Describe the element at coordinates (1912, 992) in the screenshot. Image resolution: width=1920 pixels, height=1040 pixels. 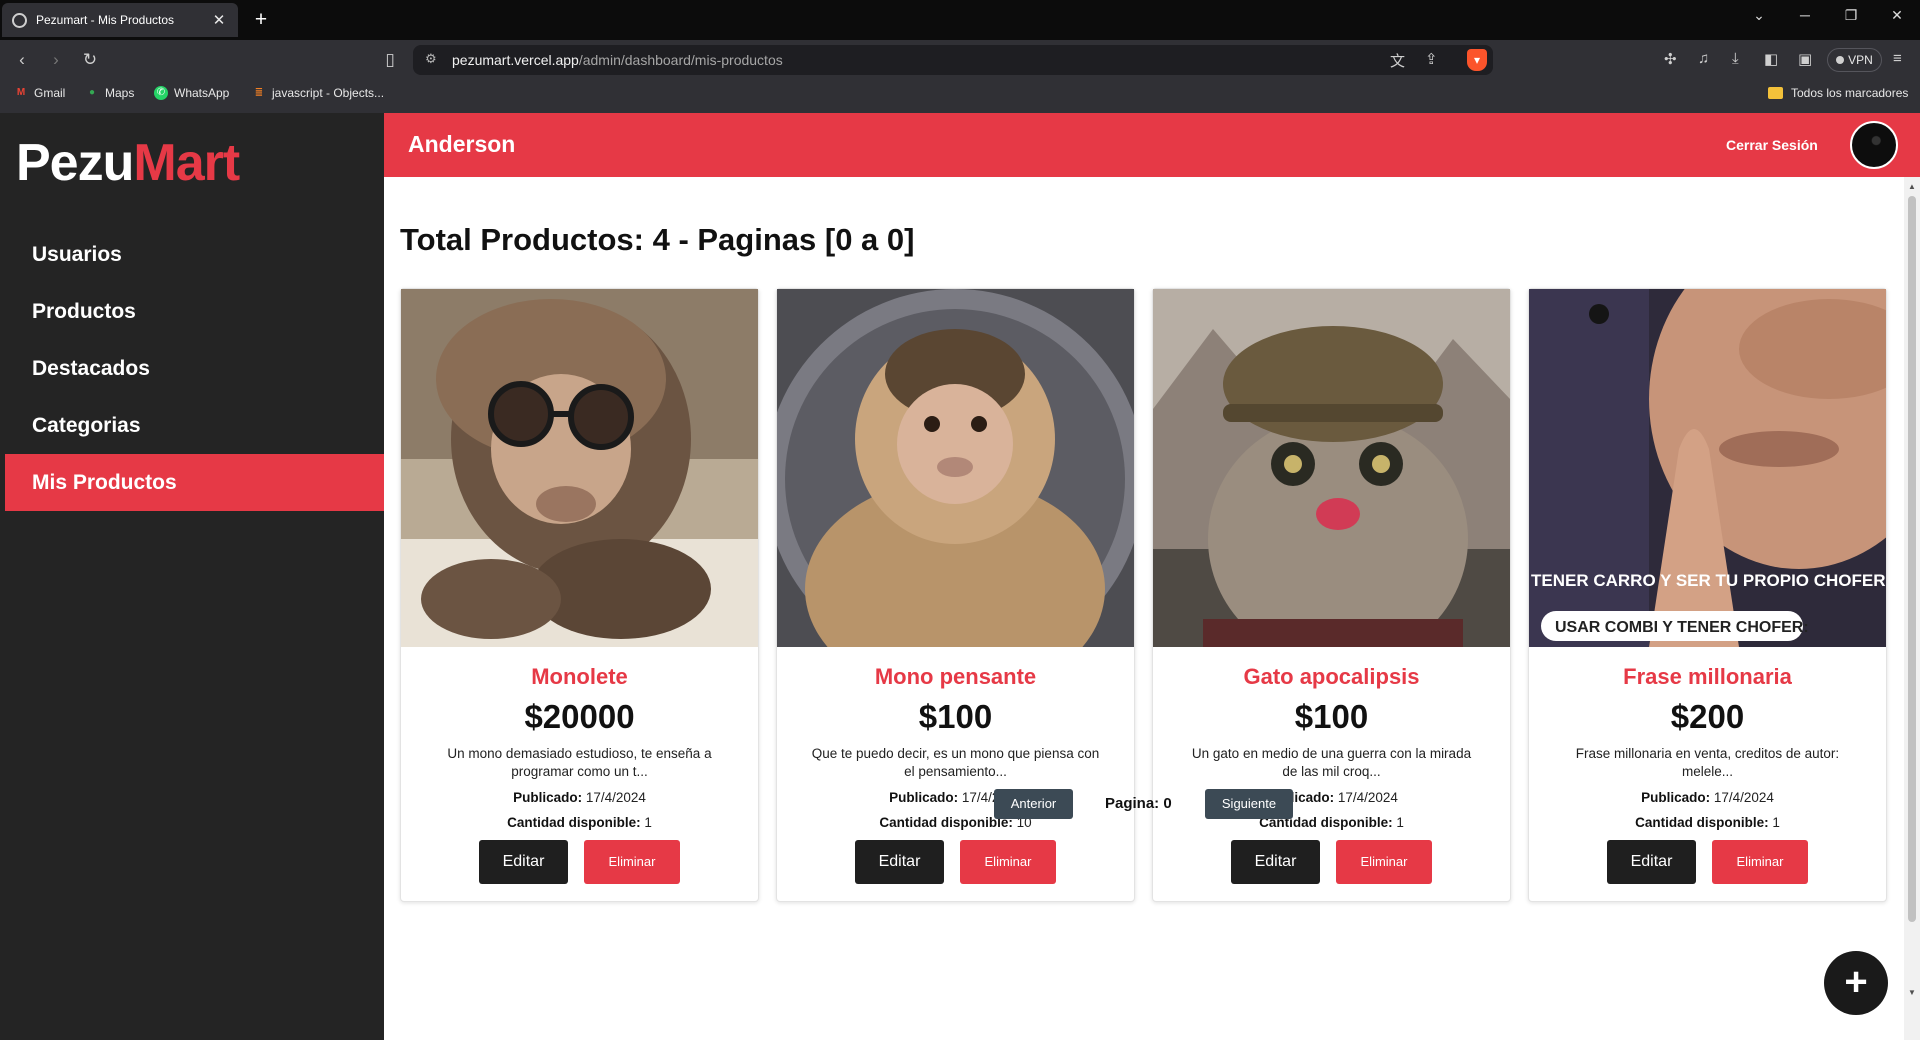
I see `scroll-down-arrow-icon: ▼` at that location.